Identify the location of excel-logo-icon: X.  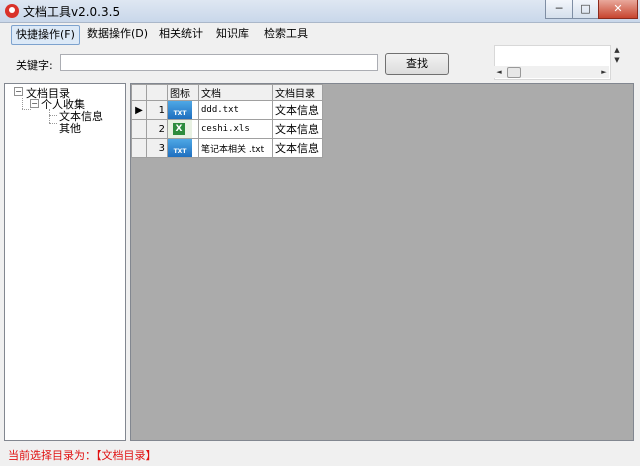
(179, 129).